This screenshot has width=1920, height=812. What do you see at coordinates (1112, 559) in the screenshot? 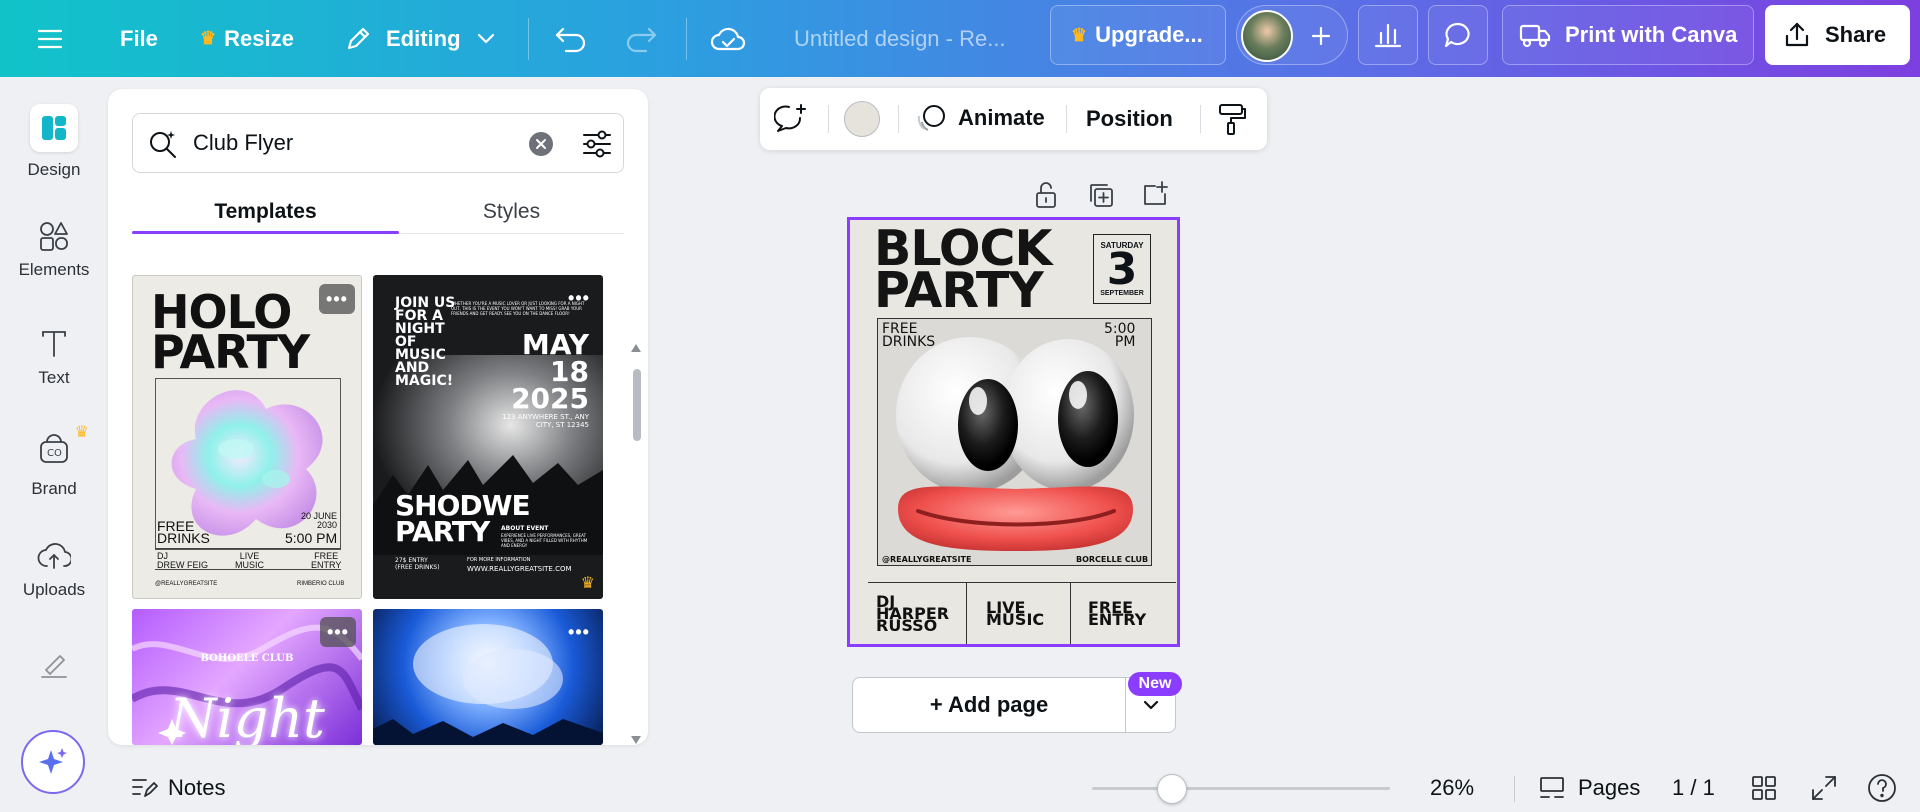
I see `design-text: BORCELLE CLUB` at bounding box center [1112, 559].